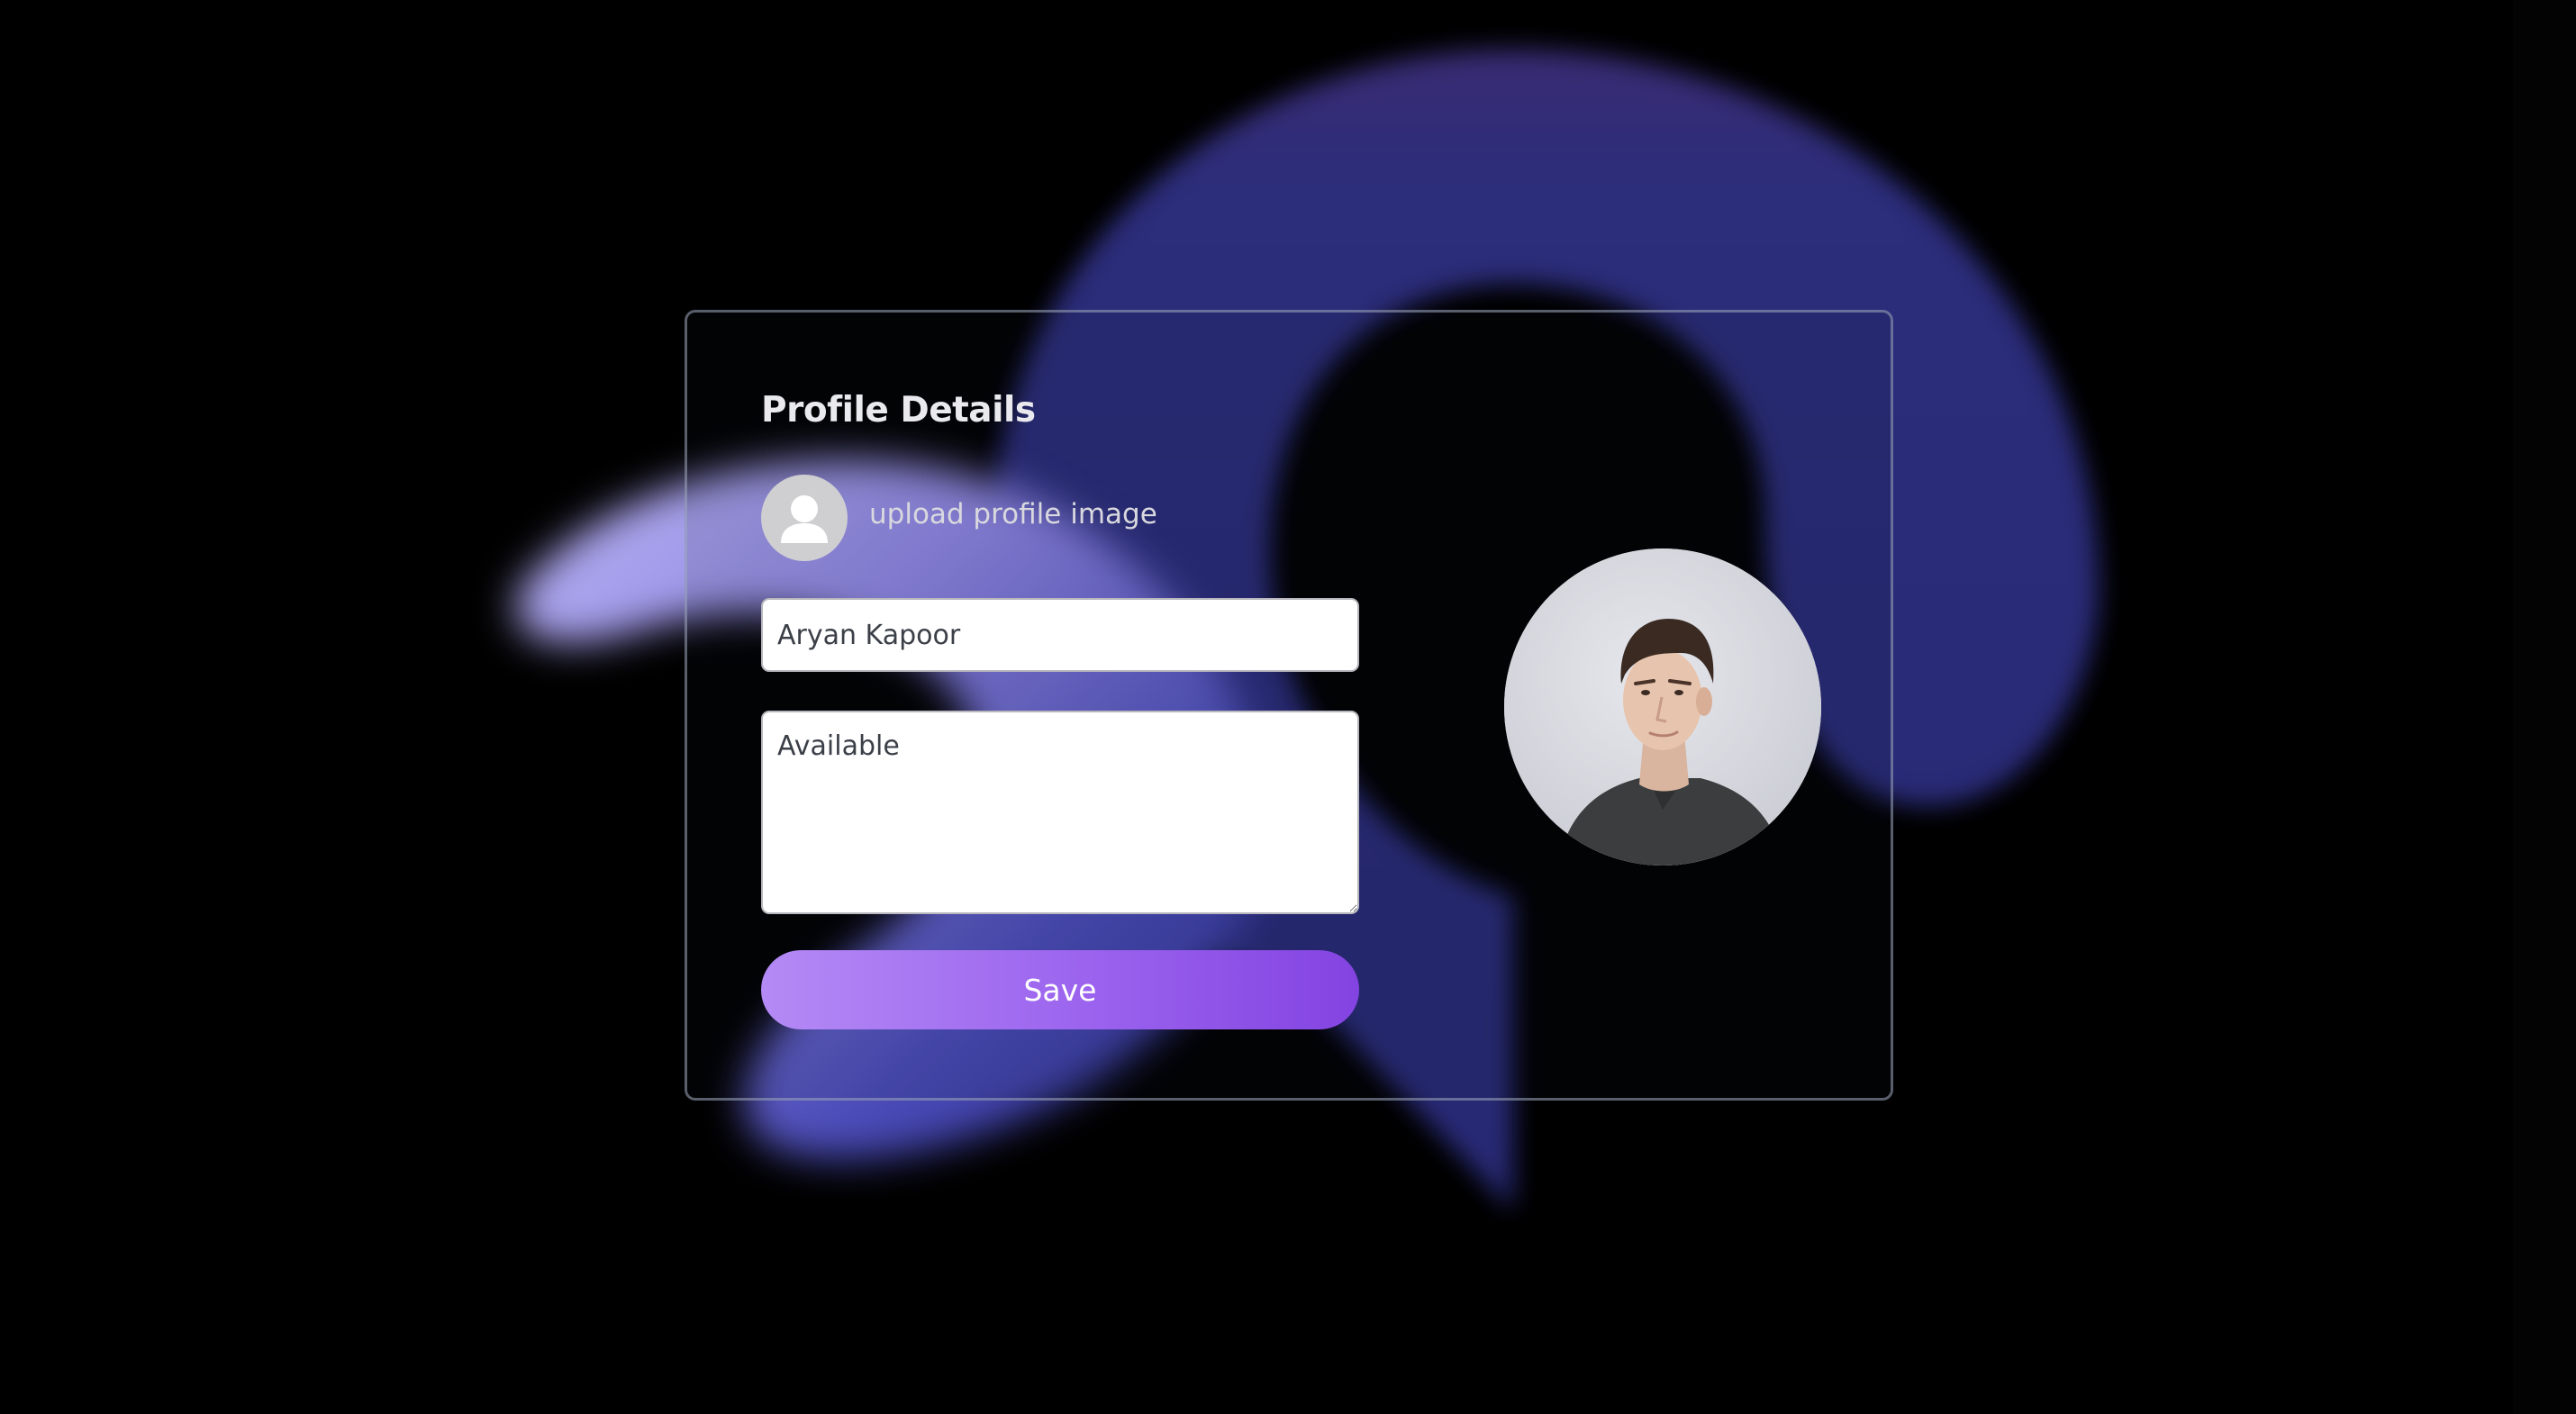  Describe the element at coordinates (898, 411) in the screenshot. I see `page-title: Profile Details` at that location.